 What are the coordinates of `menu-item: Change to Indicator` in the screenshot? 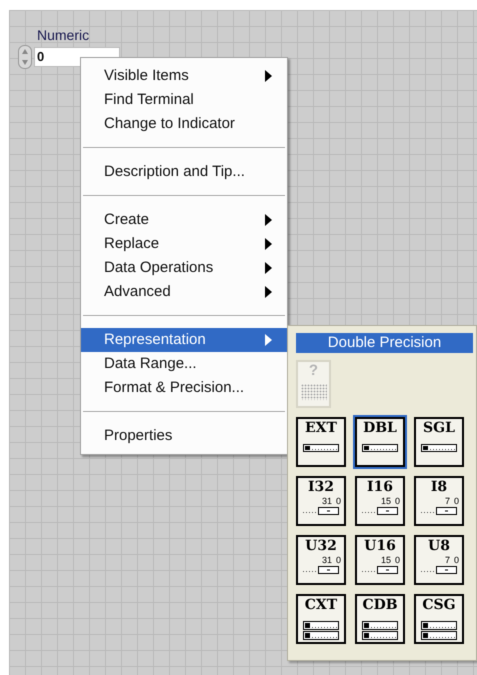 It's located at (184, 124).